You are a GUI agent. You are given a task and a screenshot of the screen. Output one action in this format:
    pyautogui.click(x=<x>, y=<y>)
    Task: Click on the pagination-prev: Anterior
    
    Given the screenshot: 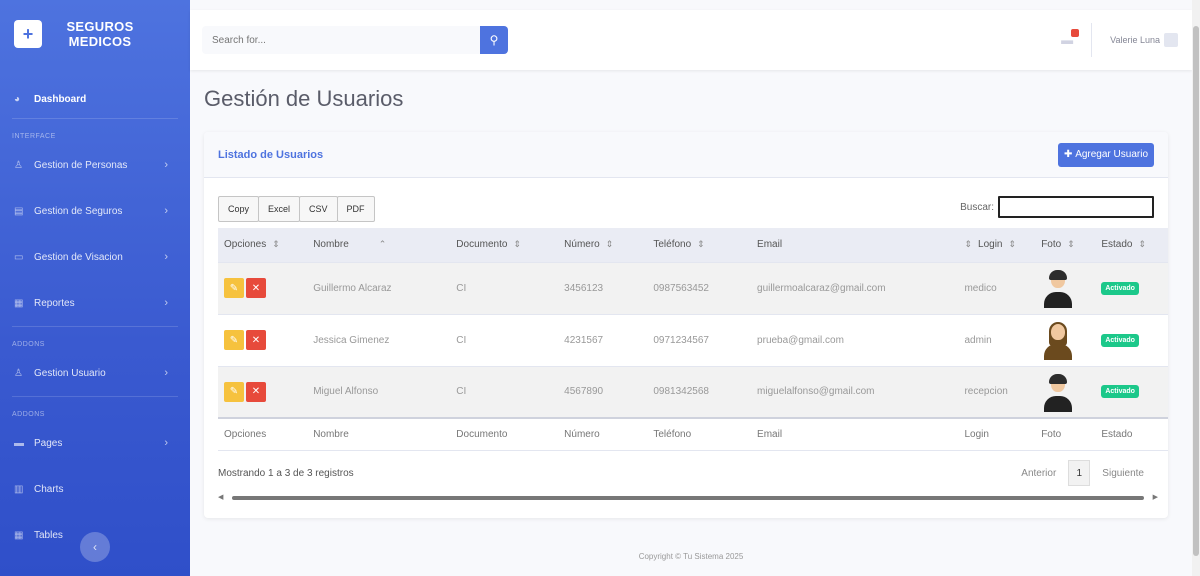 What is the action you would take?
    pyautogui.click(x=1038, y=473)
    